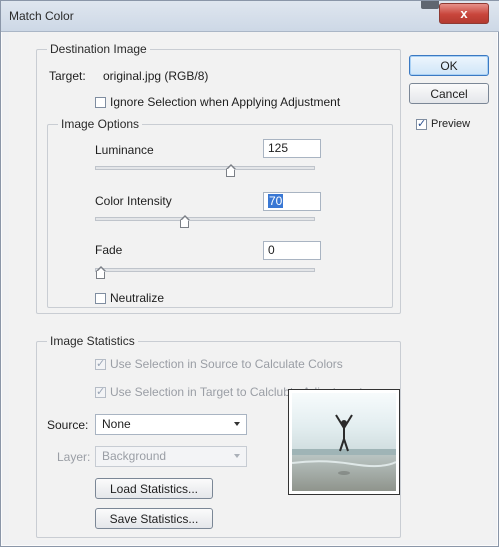 This screenshot has width=499, height=547. What do you see at coordinates (231, 170) in the screenshot?
I see `luminance-slider-thumb` at bounding box center [231, 170].